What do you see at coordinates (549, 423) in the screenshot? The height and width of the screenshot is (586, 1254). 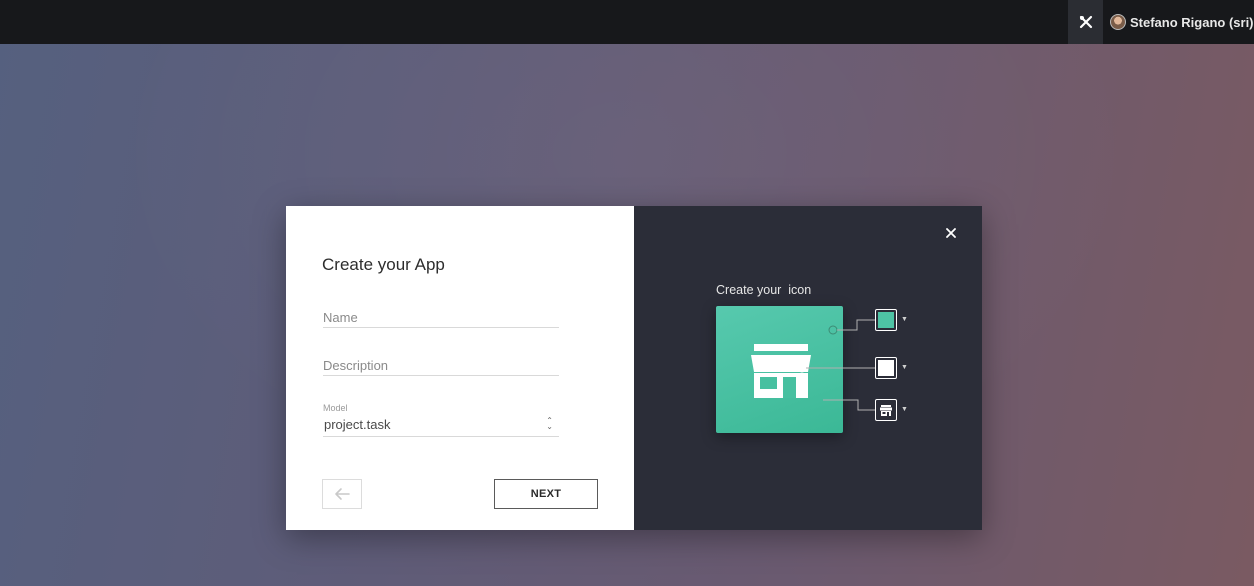 I see `select-arrows-icon: ⌃ ⌄` at bounding box center [549, 423].